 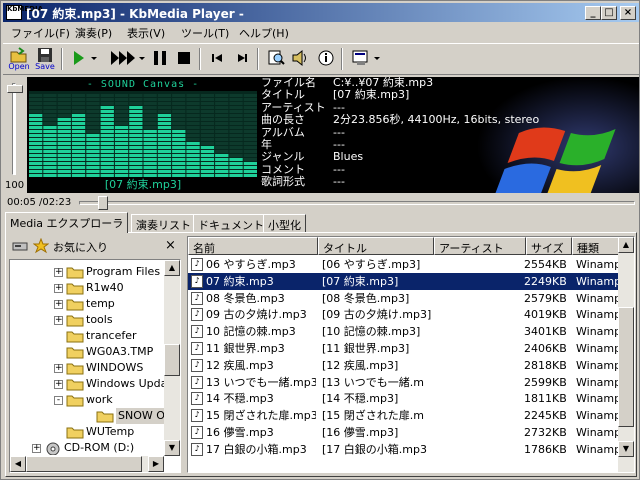 What do you see at coordinates (449, 120) in the screenshot?
I see `info-row: 曲の長さ 2分23.856秒, 44100Hz, 16bits, stereo` at bounding box center [449, 120].